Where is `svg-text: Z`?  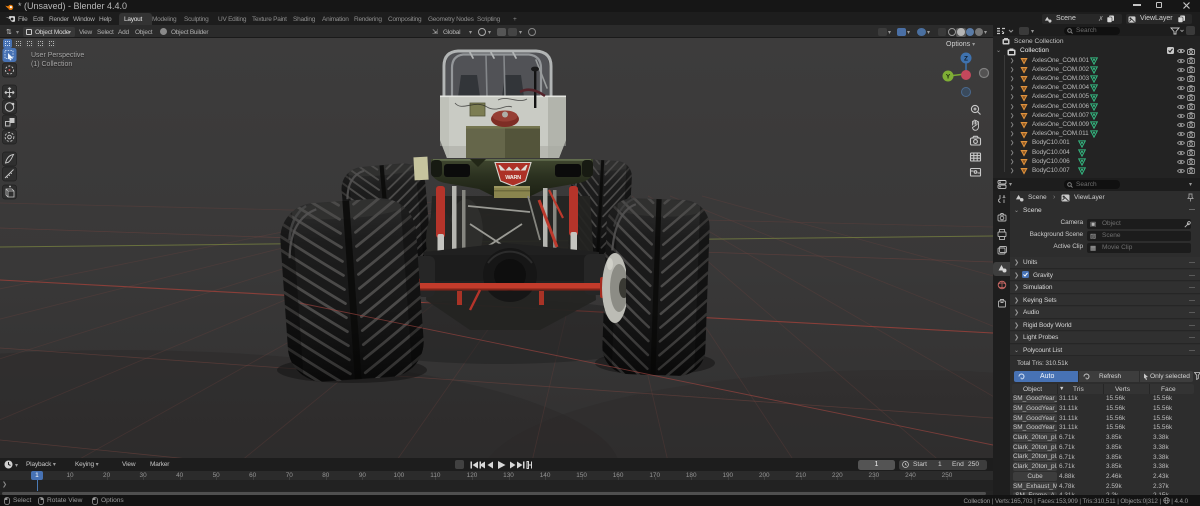
svg-text: Z is located at coordinates (966, 59).